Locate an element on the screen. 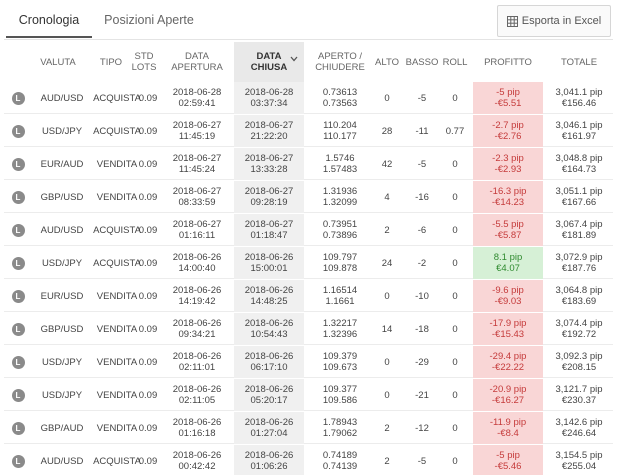 The image size is (617, 475). col-alto: ALTO is located at coordinates (387, 62).